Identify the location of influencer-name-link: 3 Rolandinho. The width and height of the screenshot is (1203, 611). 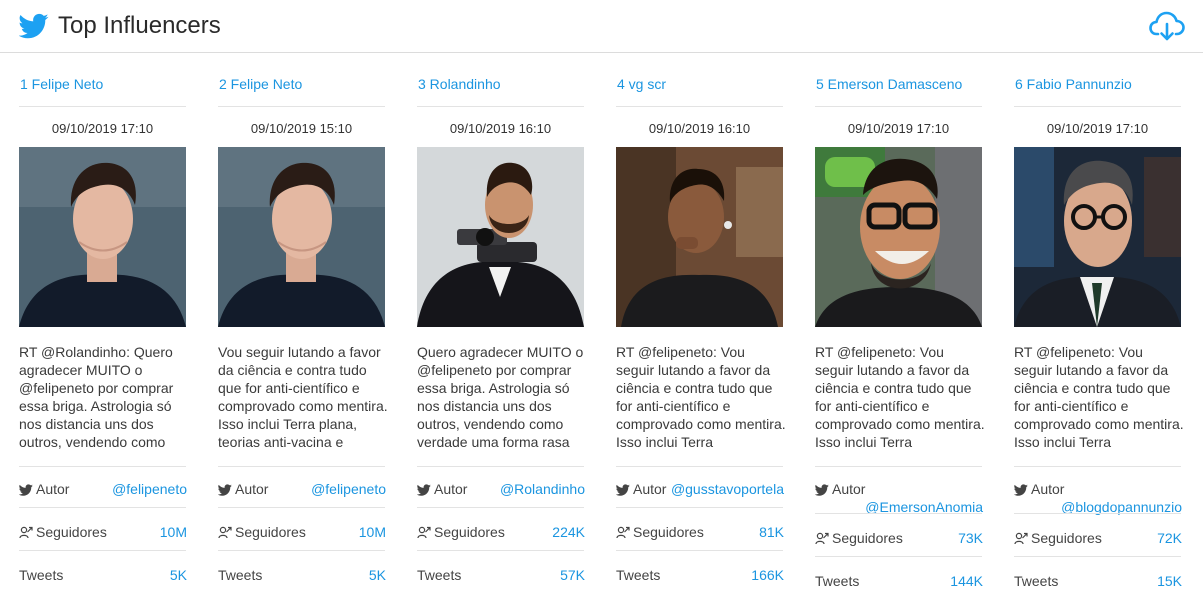
(459, 84).